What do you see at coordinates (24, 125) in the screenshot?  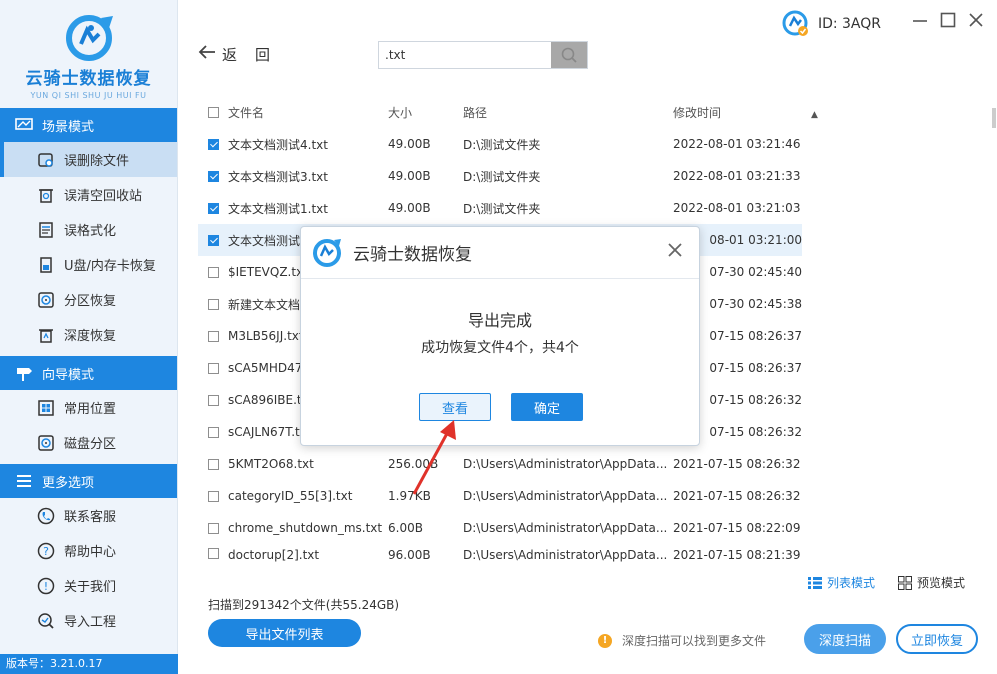 I see `monitor-icon` at bounding box center [24, 125].